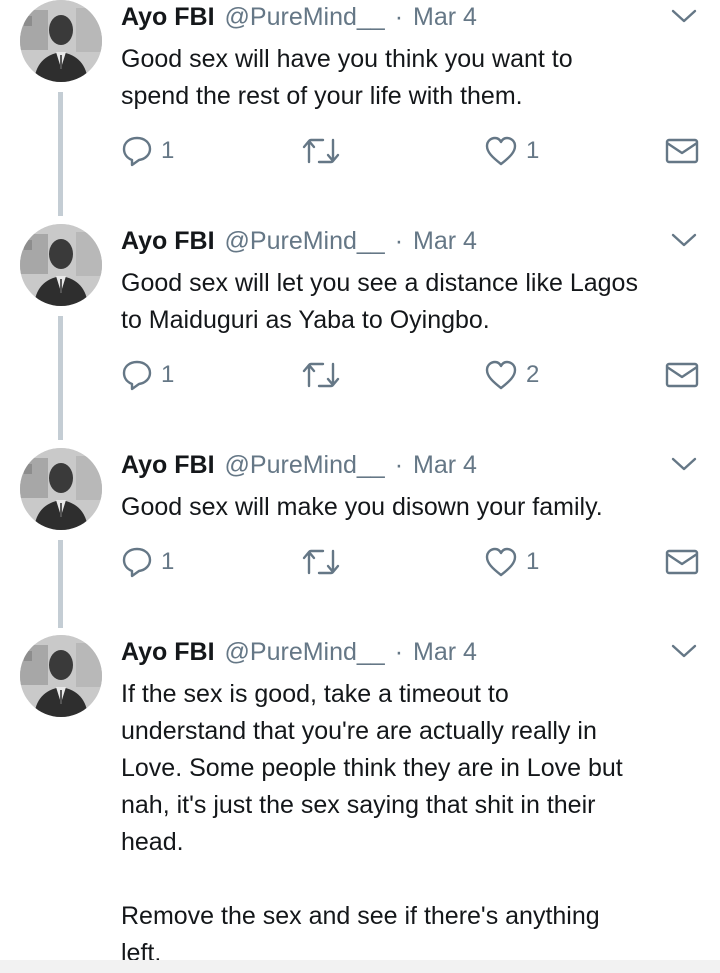  I want to click on like-button: 2, so click(511, 375).